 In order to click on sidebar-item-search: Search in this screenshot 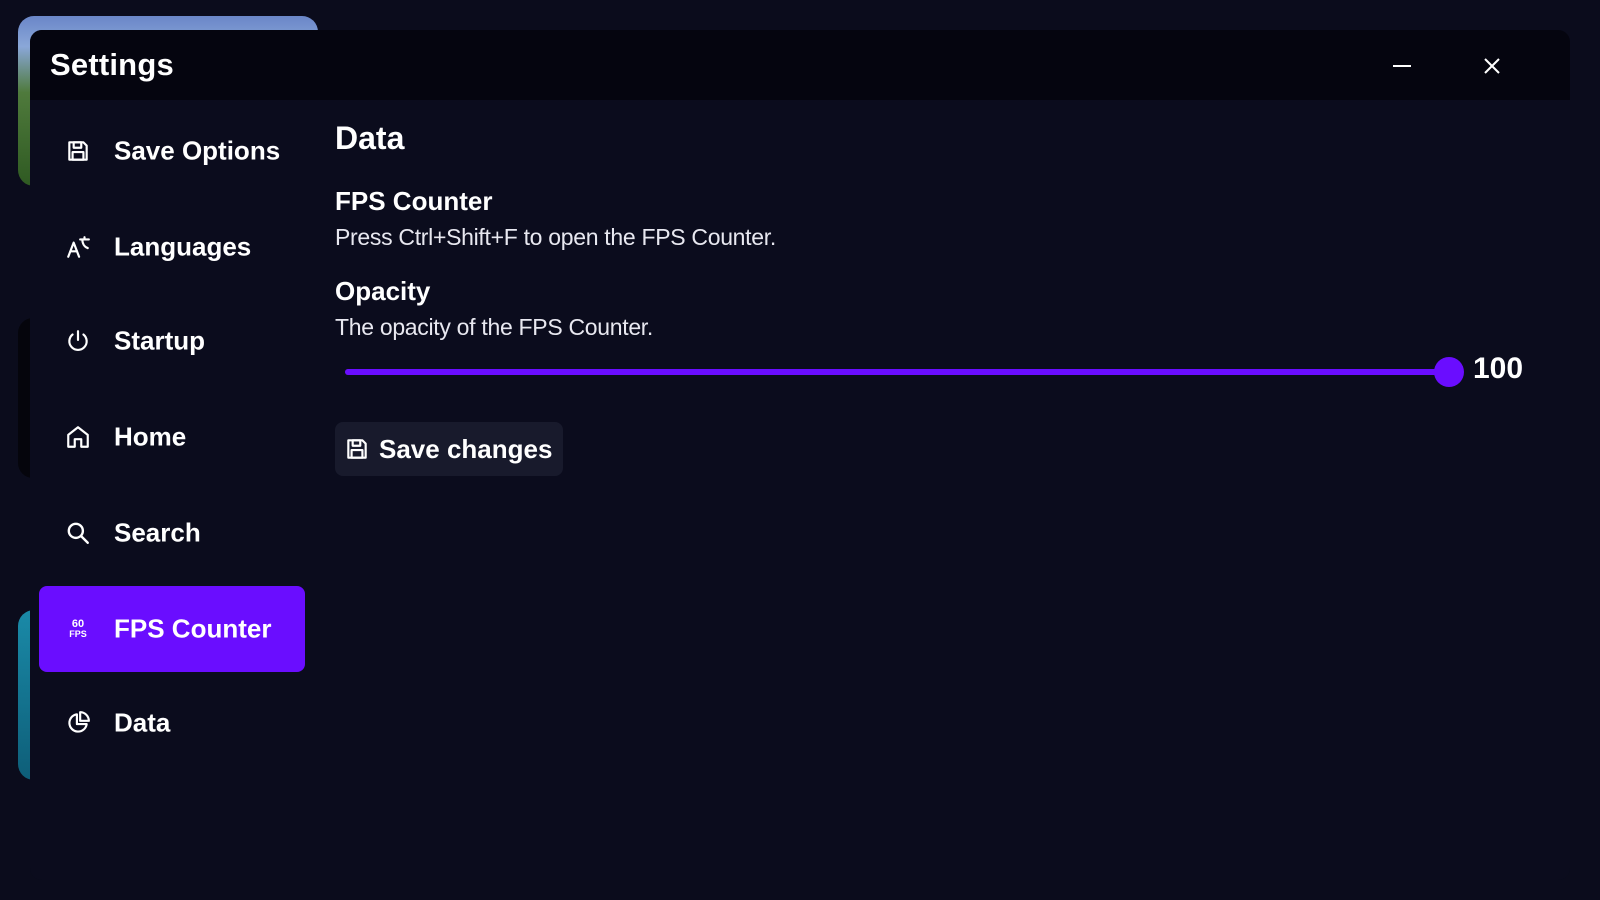, I will do `click(172, 533)`.